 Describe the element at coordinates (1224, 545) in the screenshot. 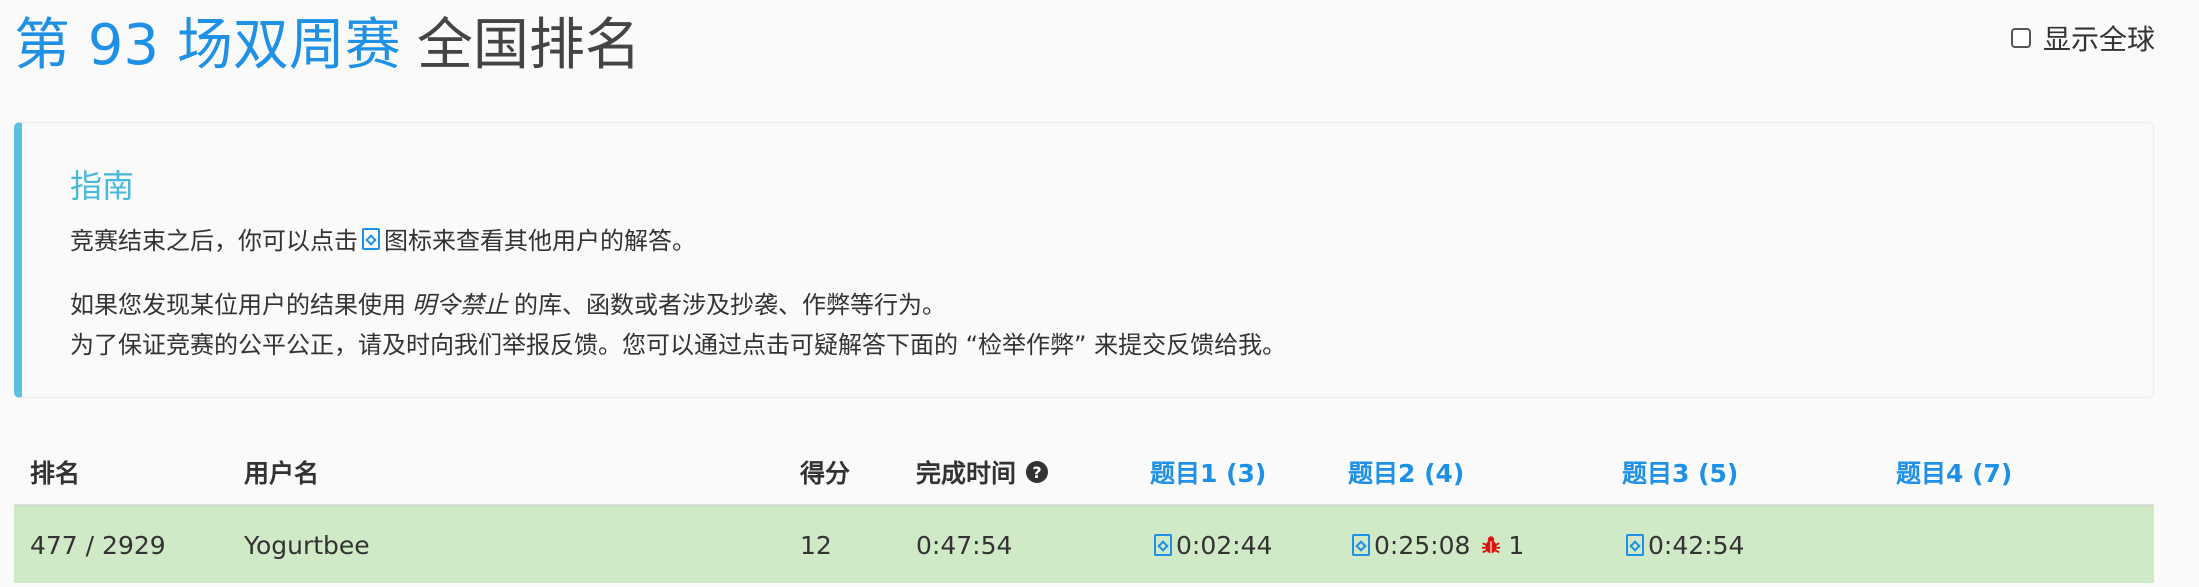

I see `cell-question-1-time: 0:02:44` at that location.